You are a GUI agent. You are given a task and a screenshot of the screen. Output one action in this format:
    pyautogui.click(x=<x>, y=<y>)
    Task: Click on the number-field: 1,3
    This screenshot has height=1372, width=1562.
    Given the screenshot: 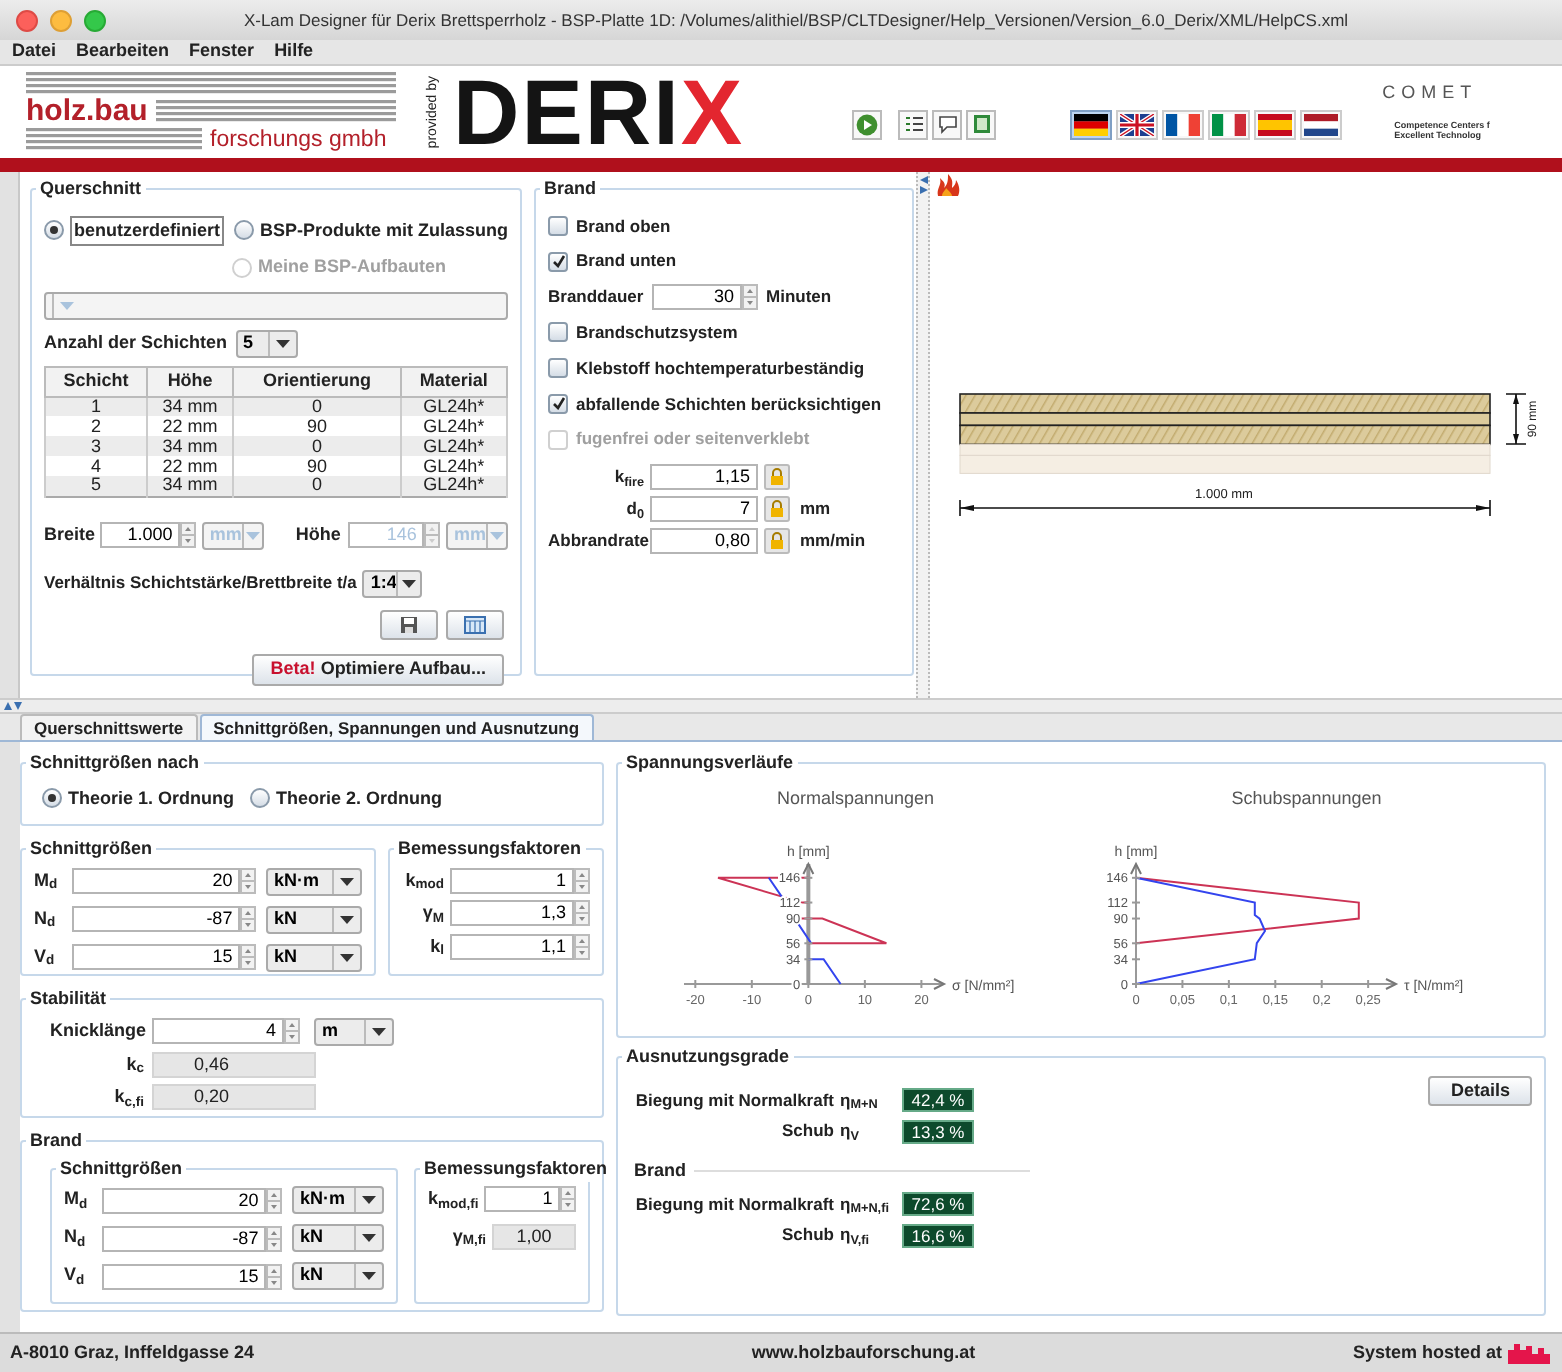 What is the action you would take?
    pyautogui.click(x=512, y=913)
    